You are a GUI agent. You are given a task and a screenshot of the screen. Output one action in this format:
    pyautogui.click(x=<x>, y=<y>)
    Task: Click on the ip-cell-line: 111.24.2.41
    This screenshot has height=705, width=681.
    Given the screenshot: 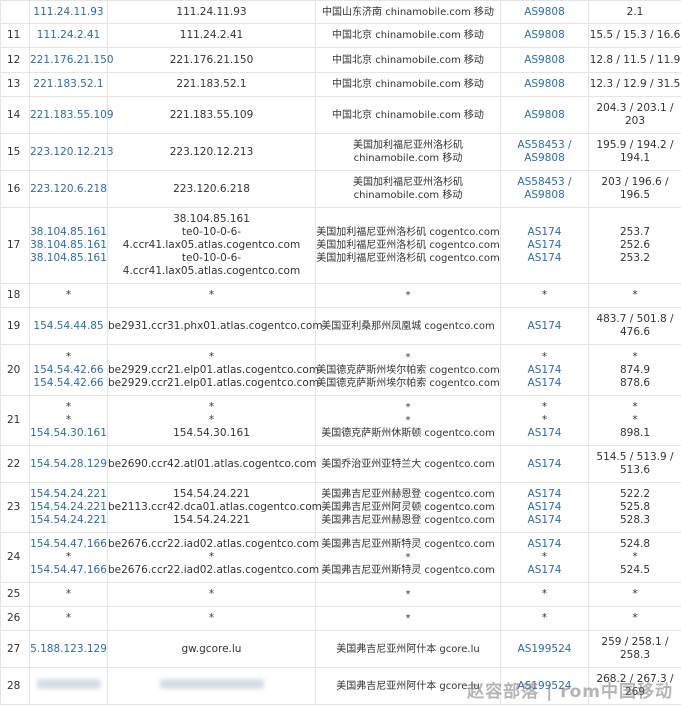 What is the action you would take?
    pyautogui.click(x=68, y=35)
    